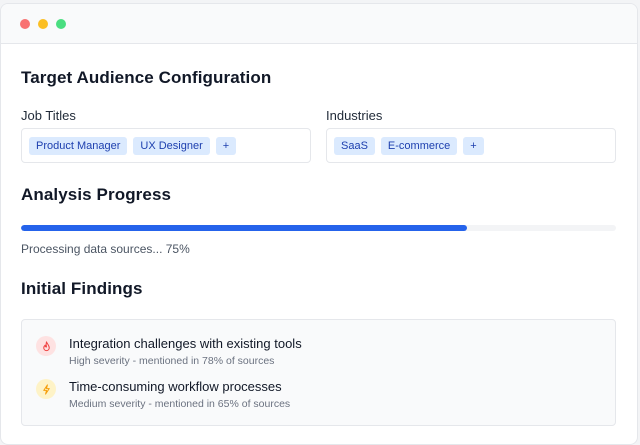  I want to click on config-section-title: Target Audience Configuration, so click(146, 77).